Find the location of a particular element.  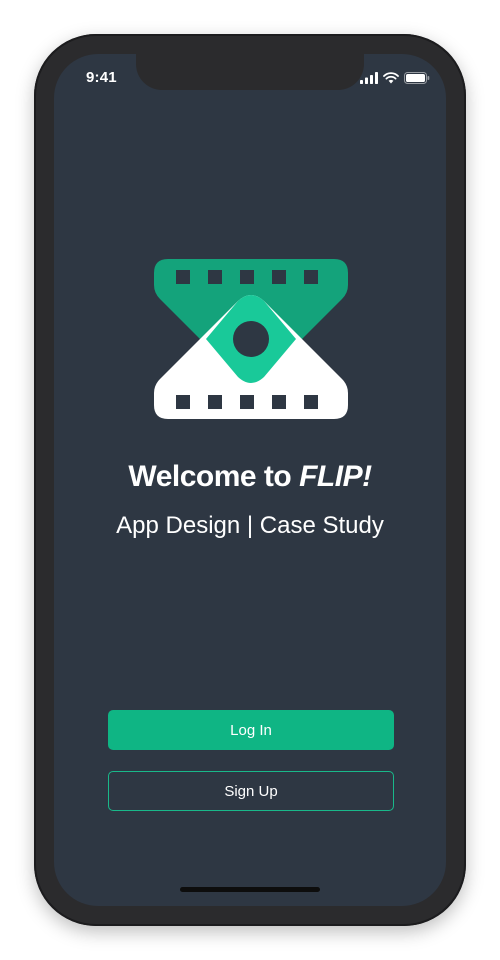

signal-icon is located at coordinates (369, 78).